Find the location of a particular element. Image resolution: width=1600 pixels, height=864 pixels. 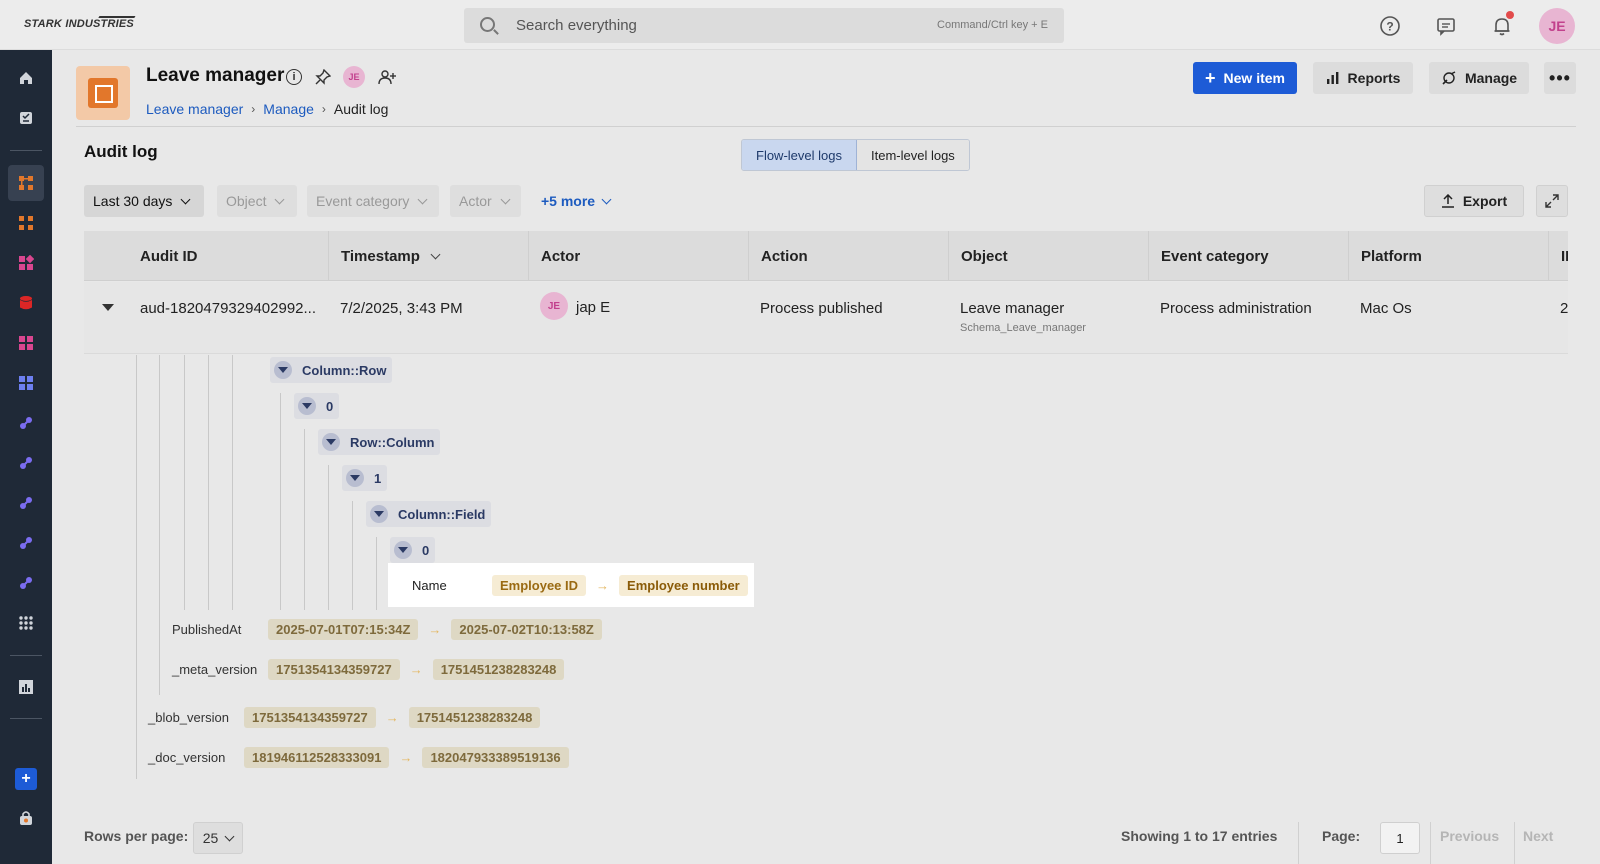

new-value: 182047933389519136 is located at coordinates (495, 757).